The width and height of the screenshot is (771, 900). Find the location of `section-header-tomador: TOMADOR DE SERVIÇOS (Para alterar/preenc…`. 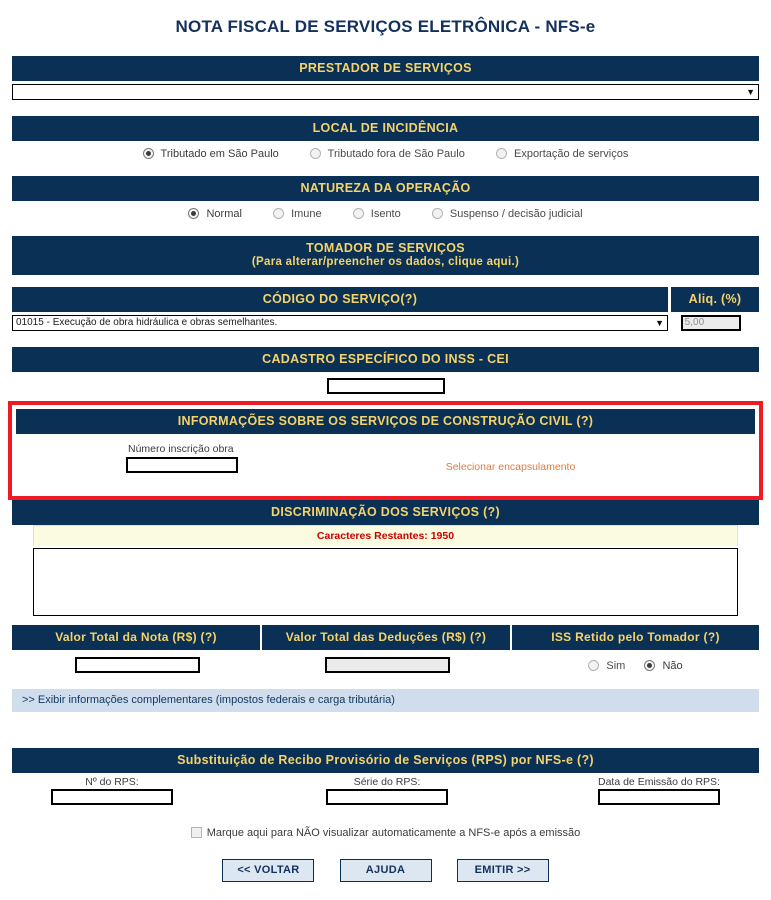

section-header-tomador: TOMADOR DE SERVIÇOS (Para alterar/preenc… is located at coordinates (385, 256).